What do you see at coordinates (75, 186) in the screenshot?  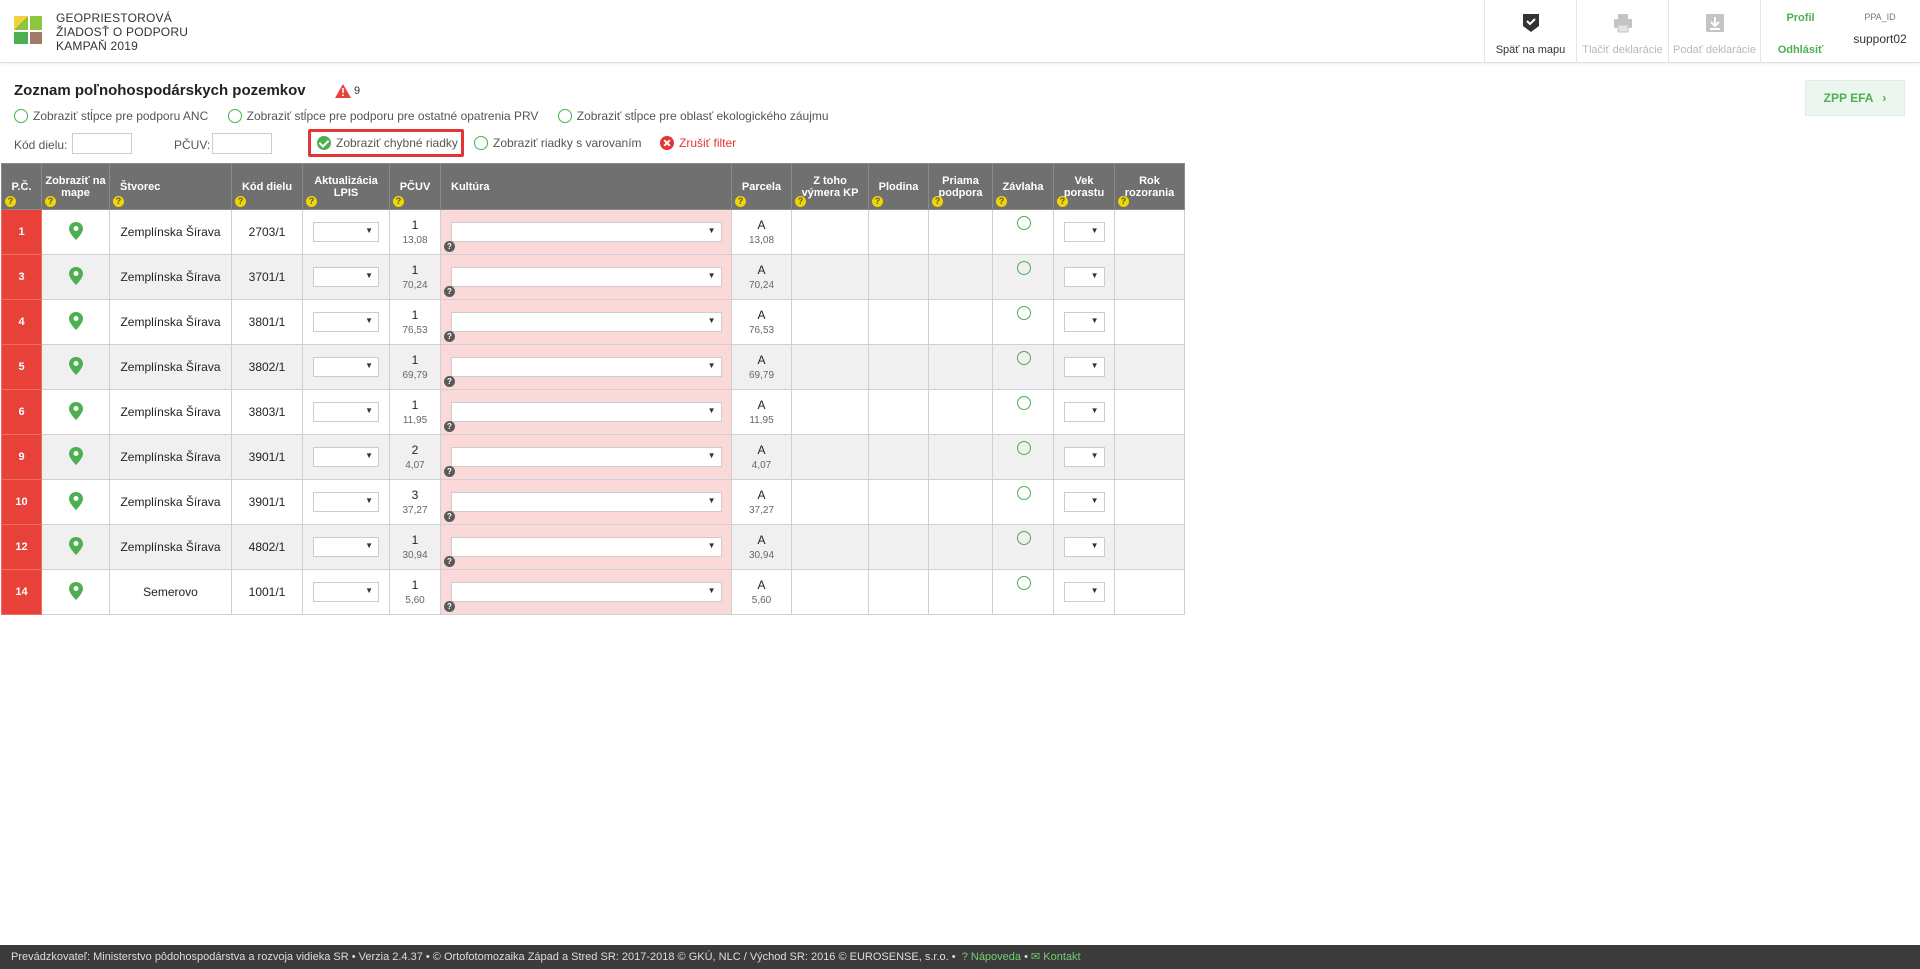 I see `col-map: Zobraziť na mape?` at bounding box center [75, 186].